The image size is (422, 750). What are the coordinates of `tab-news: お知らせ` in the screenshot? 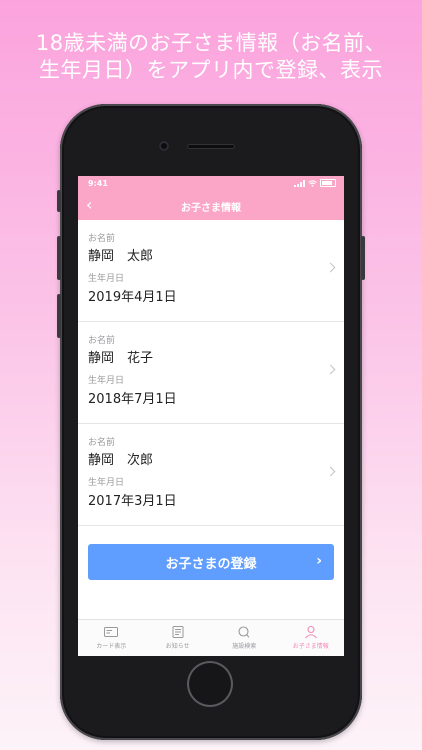 It's located at (178, 638).